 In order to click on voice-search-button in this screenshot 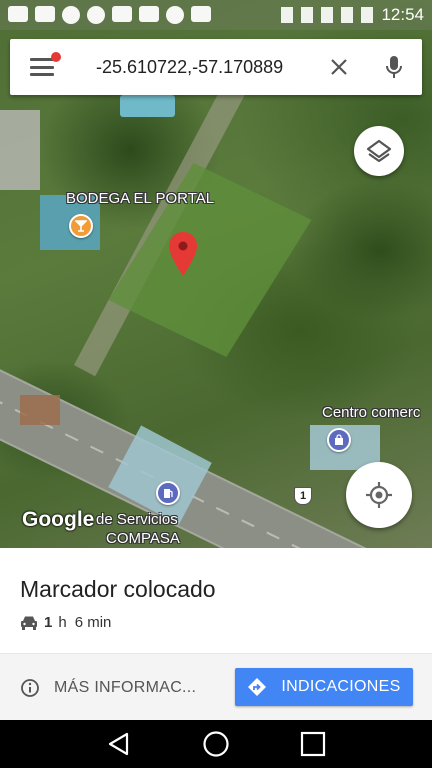, I will do `click(394, 67)`.